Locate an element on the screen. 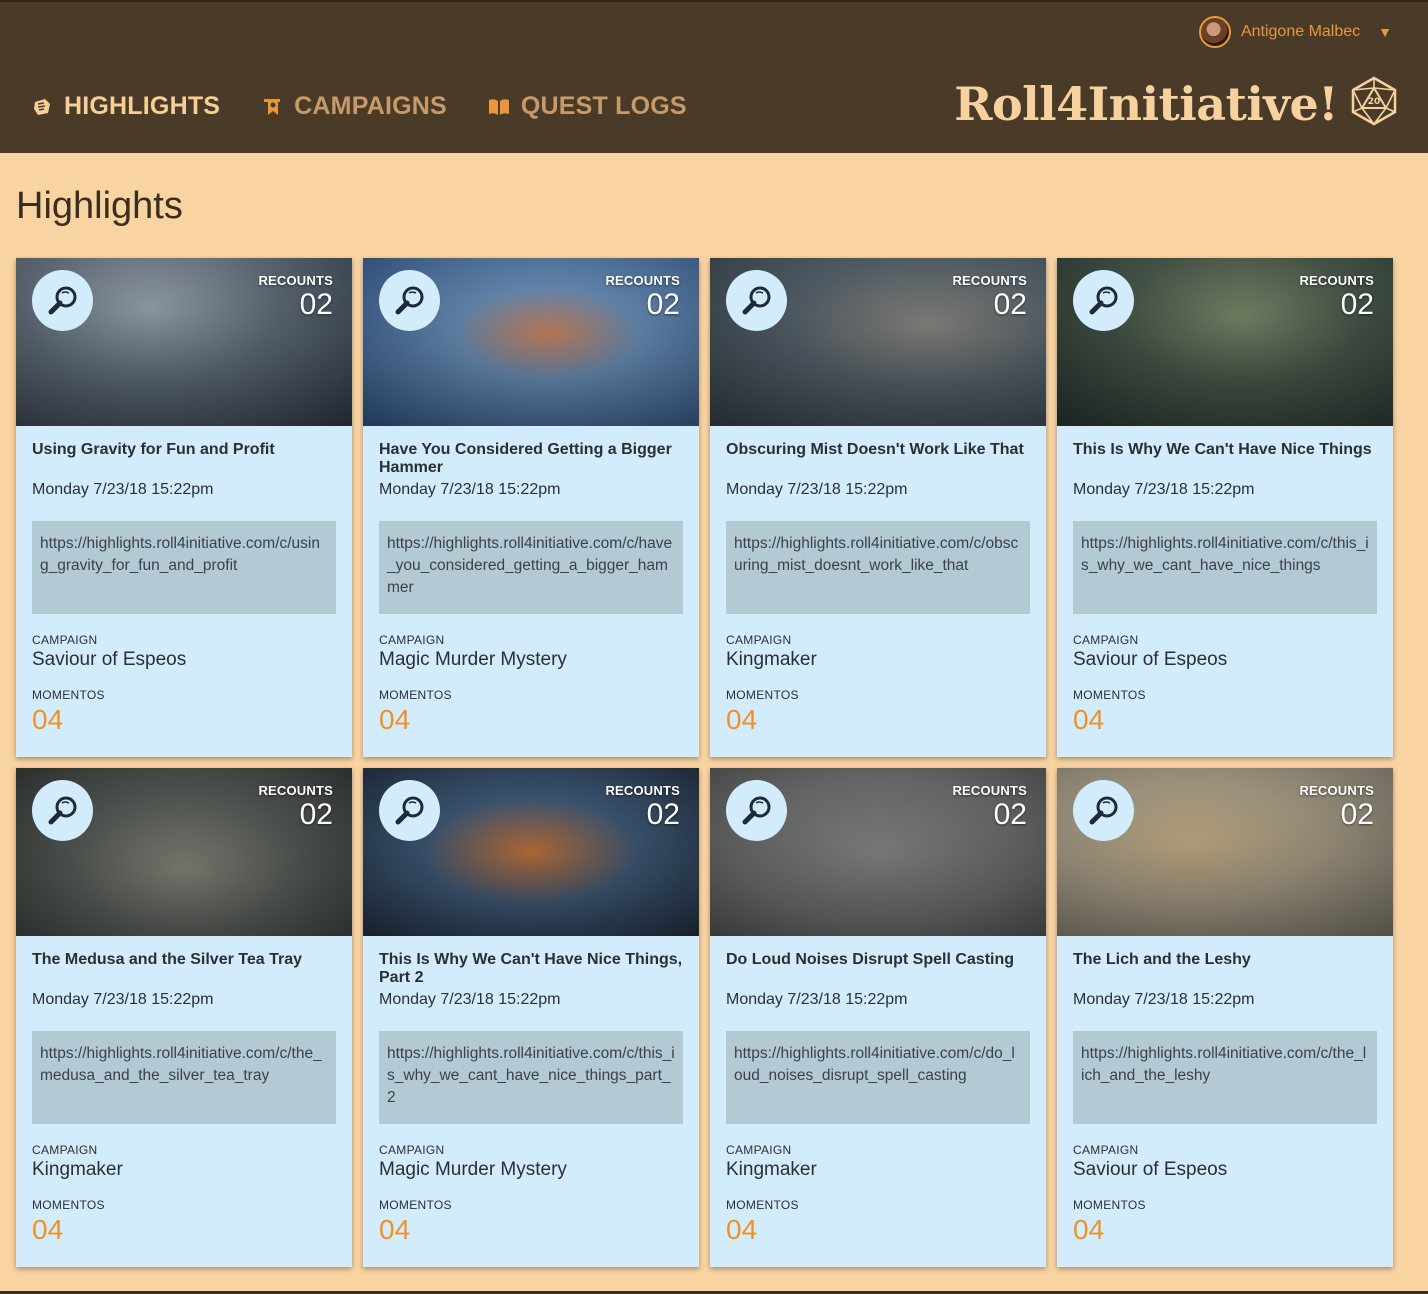  nav-highlights-label: HIGHLIGHTS is located at coordinates (142, 106).